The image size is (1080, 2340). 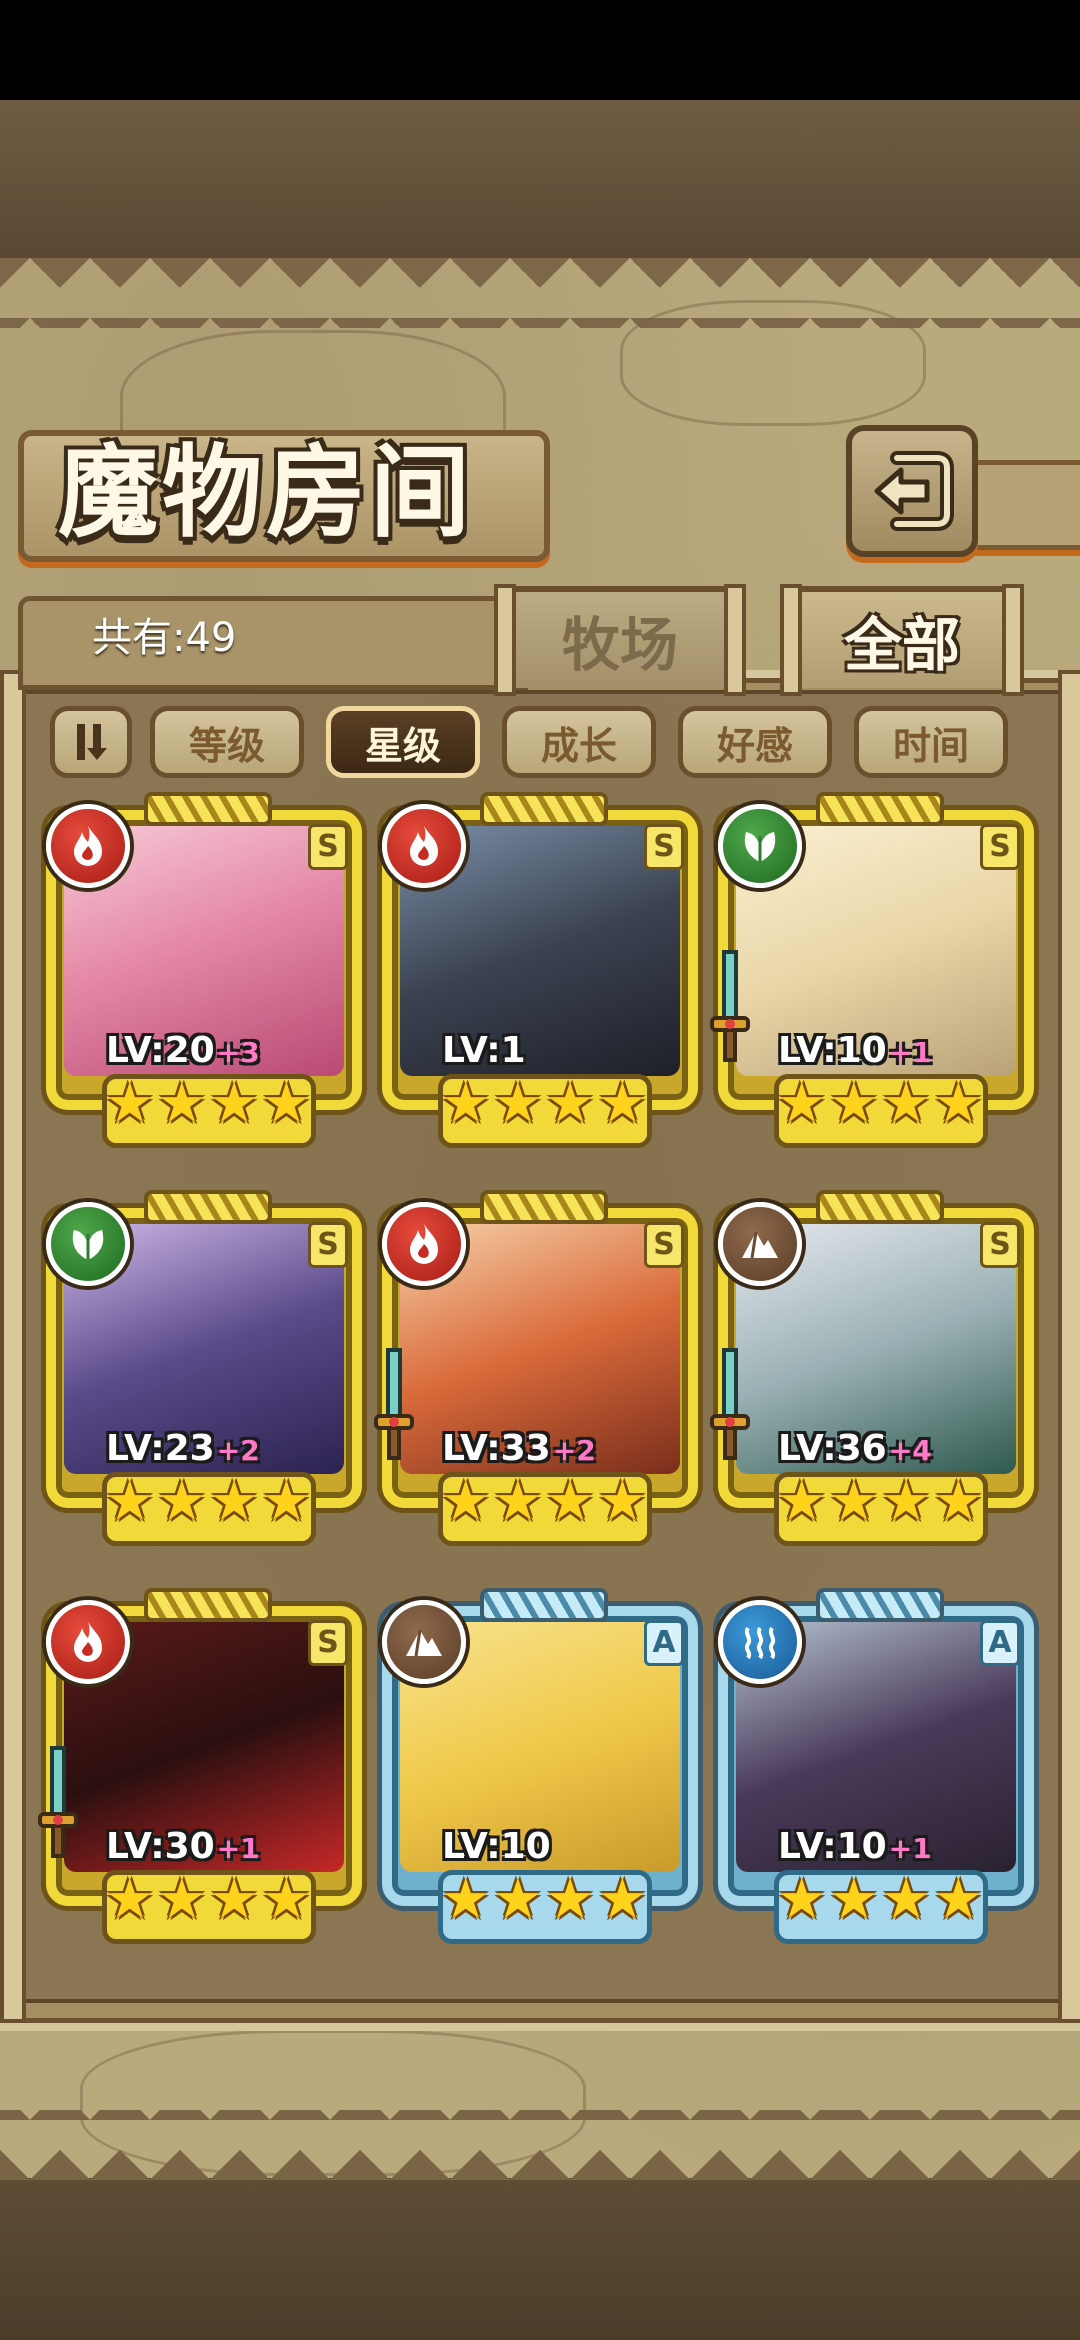 What do you see at coordinates (760, 1245) in the screenshot?
I see `earth-element-icon` at bounding box center [760, 1245].